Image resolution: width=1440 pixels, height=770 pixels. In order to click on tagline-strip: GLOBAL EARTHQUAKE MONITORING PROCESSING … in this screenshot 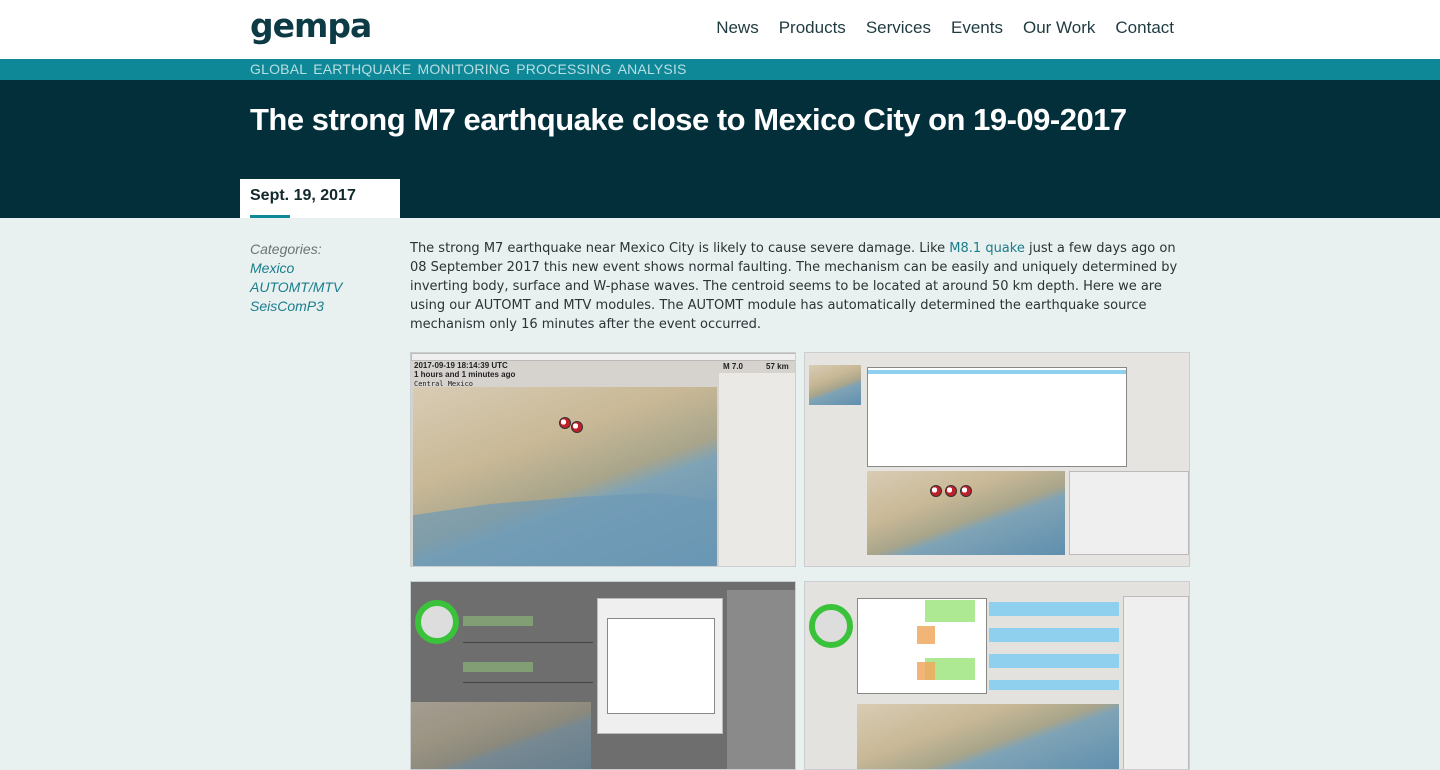, I will do `click(720, 69)`.